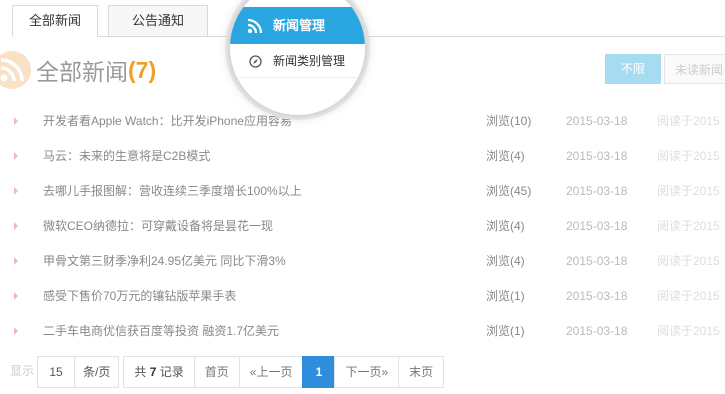 This screenshot has width=725, height=394. Describe the element at coordinates (509, 191) in the screenshot. I see `news-views: 浏览(45)` at that location.